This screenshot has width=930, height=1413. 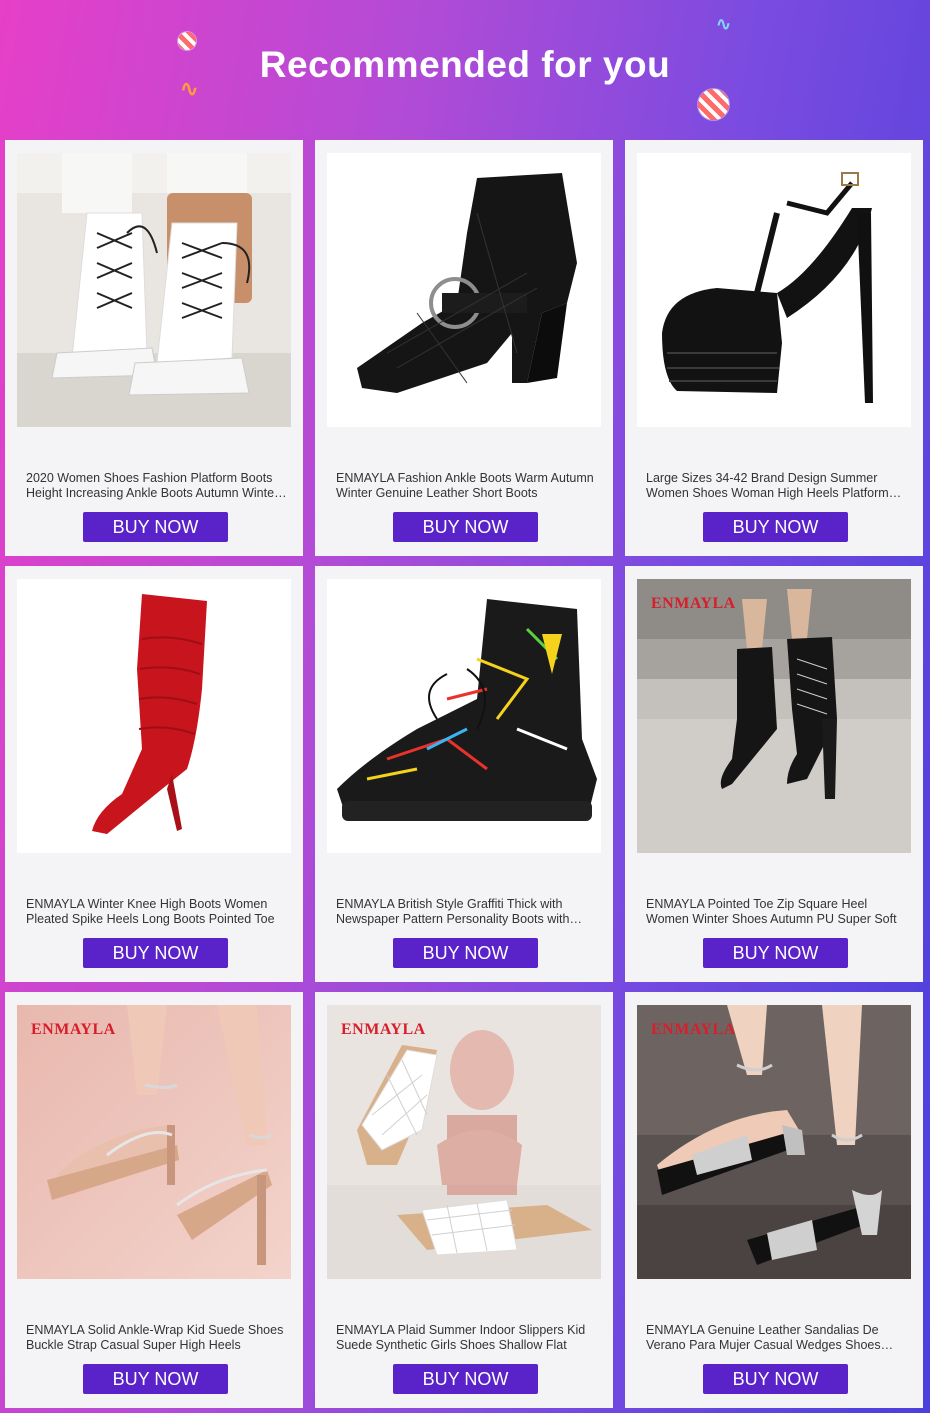 I want to click on graffiti-print-boot-image, so click(x=464, y=716).